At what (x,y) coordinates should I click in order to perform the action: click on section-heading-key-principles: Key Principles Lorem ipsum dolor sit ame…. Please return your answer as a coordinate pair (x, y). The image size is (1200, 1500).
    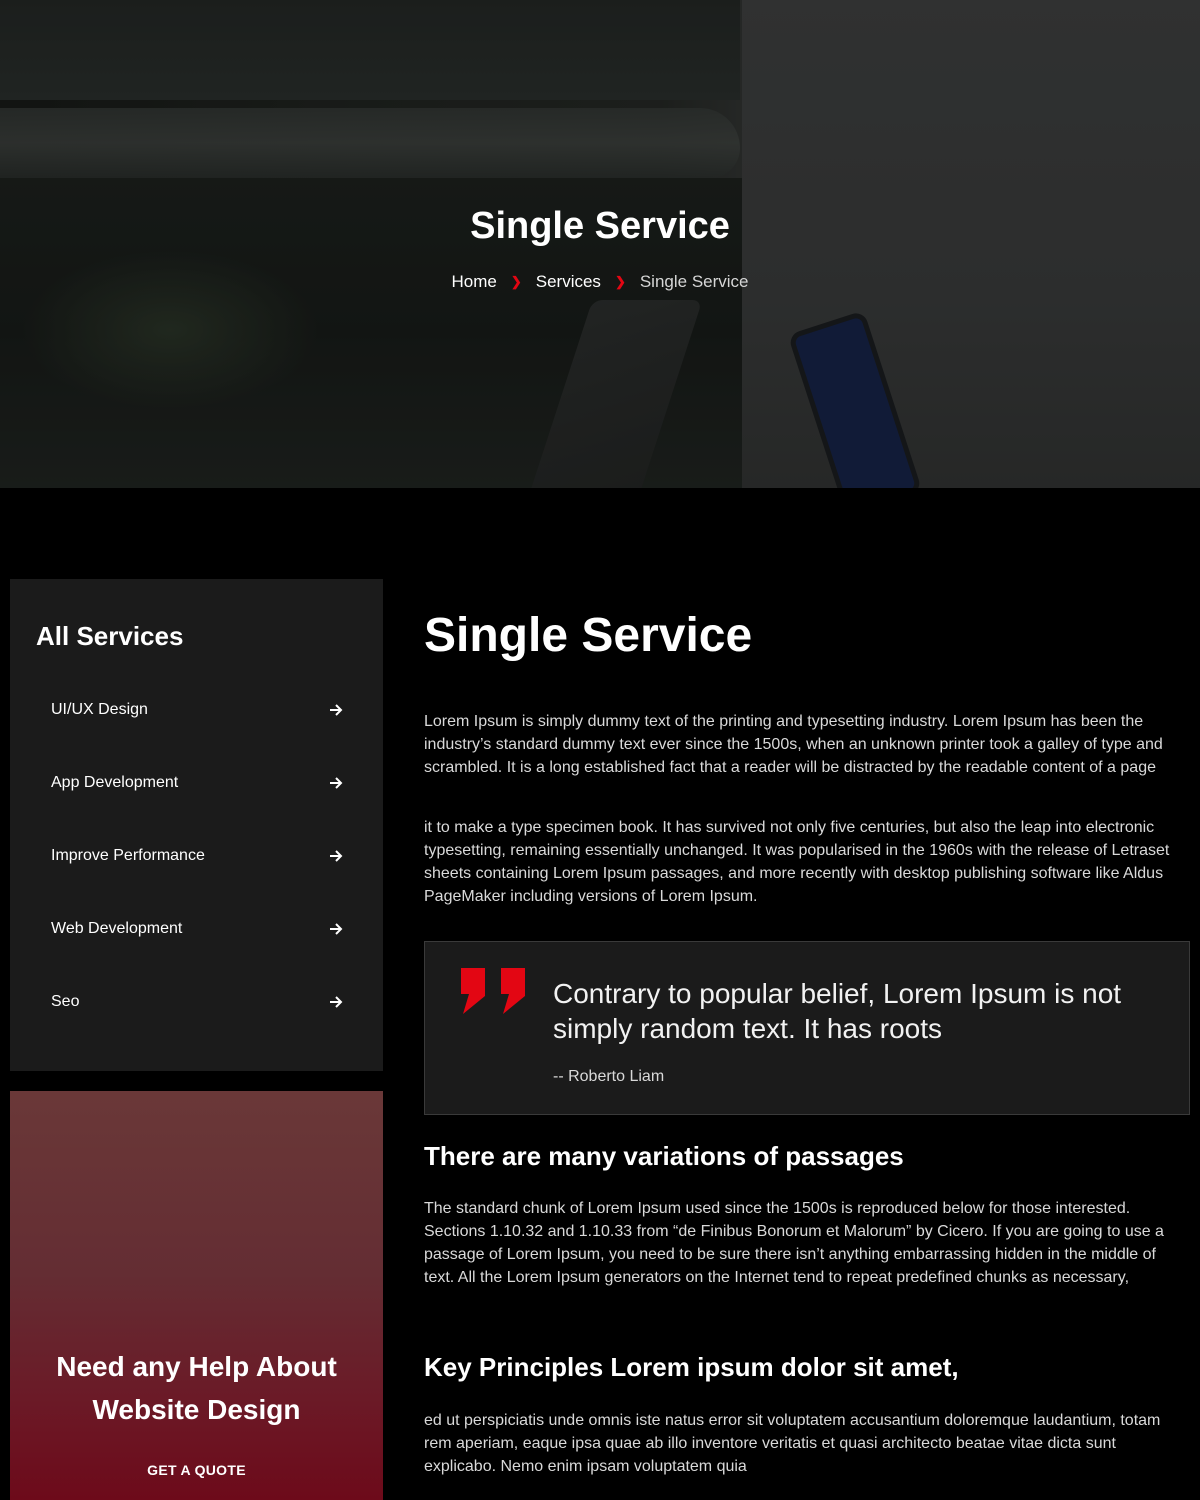
    Looking at the image, I should click on (691, 1367).